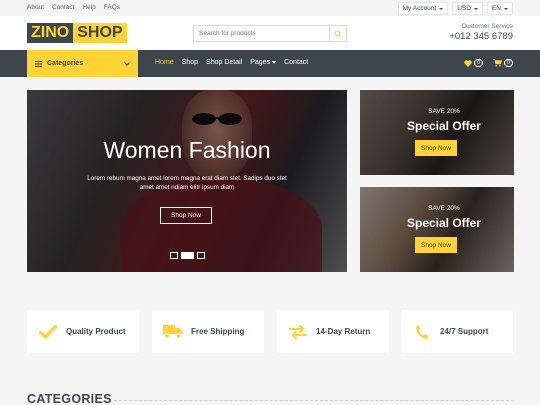 The image size is (540, 405). I want to click on faqs-link: FAQs, so click(112, 7).